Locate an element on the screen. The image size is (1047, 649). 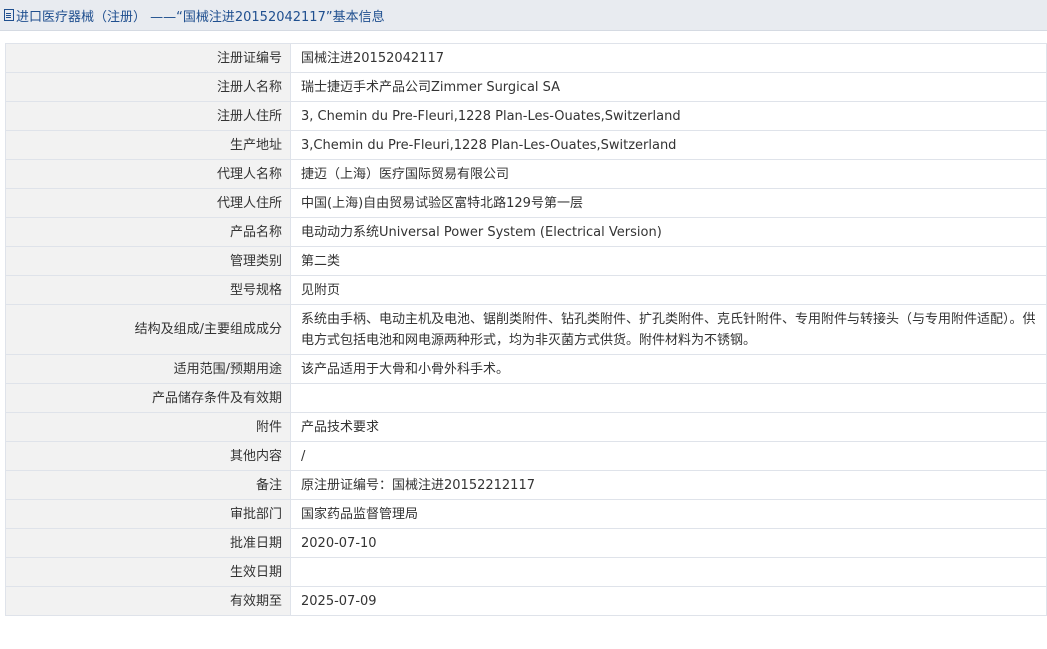
row-value: 2025-07-09 is located at coordinates (668, 601).